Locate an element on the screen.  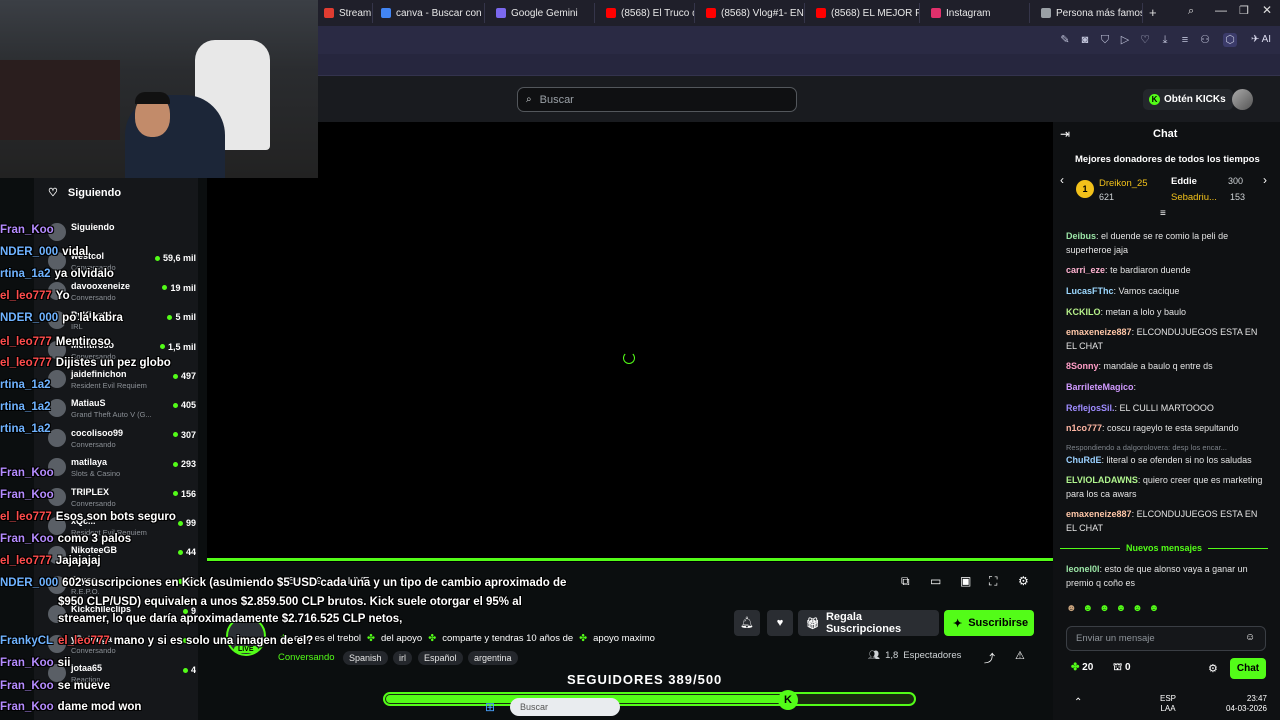
settings-gear-icon: ⚙ is located at coordinates (1023, 581).